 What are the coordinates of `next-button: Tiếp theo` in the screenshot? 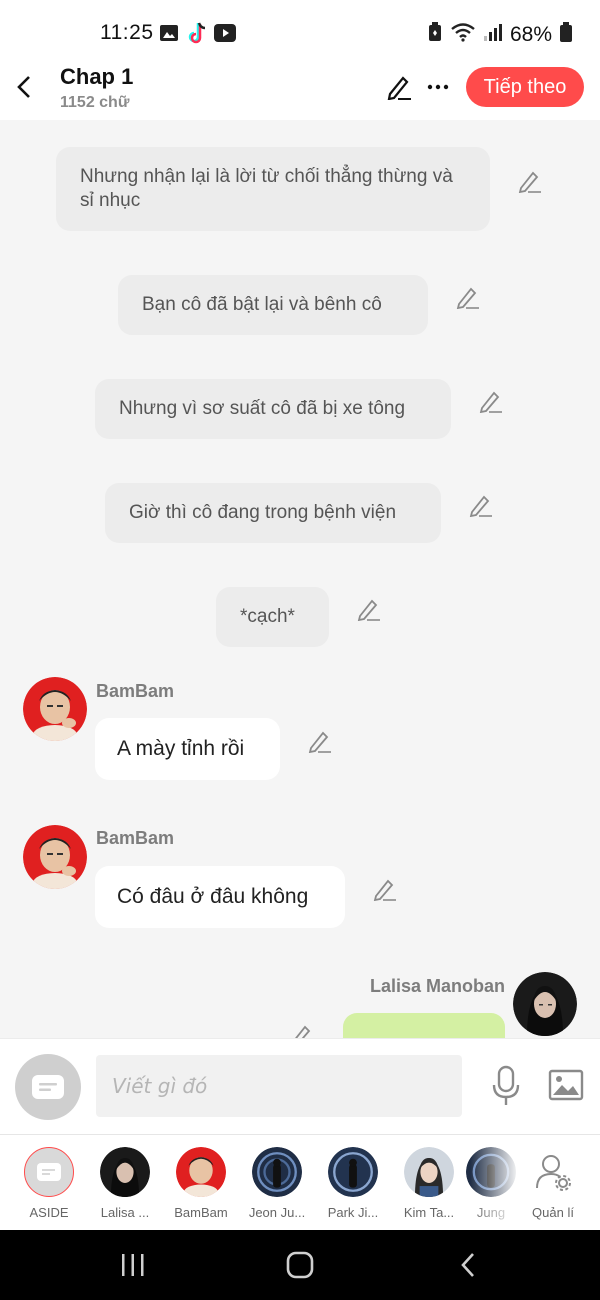 It's located at (525, 87).